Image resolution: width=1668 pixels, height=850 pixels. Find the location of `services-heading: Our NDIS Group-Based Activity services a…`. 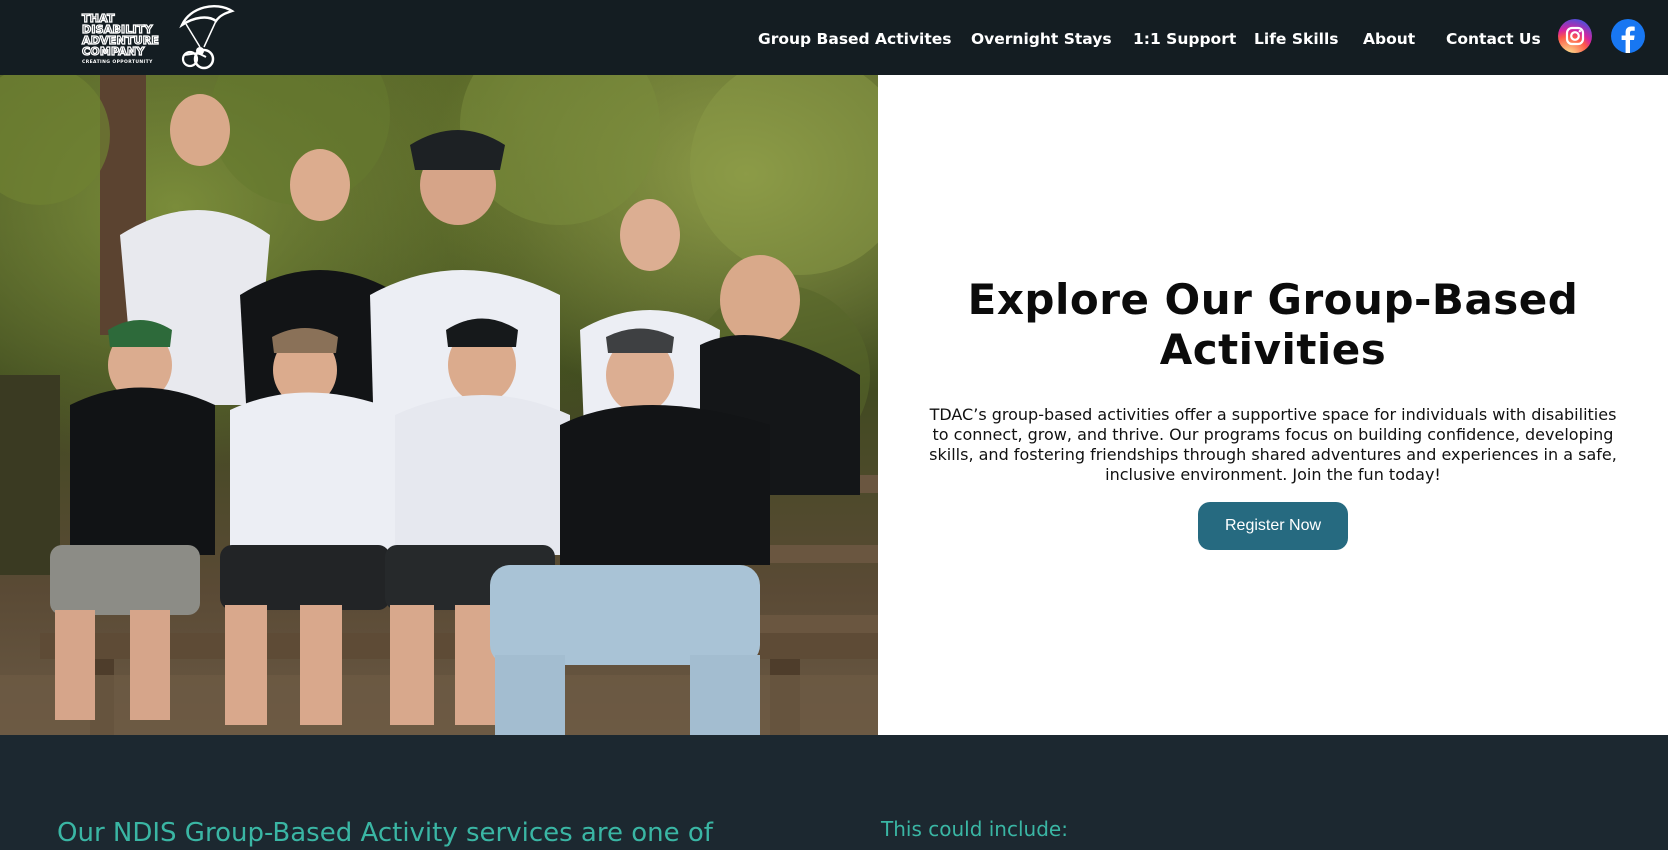

services-heading: Our NDIS Group-Based Activity services a… is located at coordinates (385, 833).